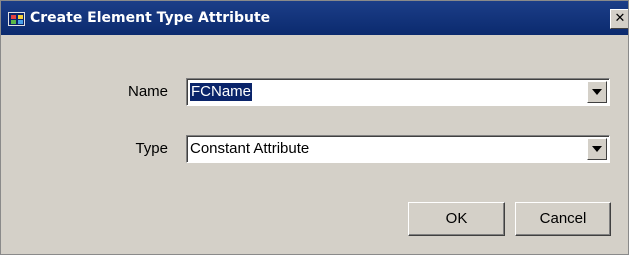 Image resolution: width=629 pixels, height=255 pixels. What do you see at coordinates (250, 148) in the screenshot?
I see `type-selected-value: Constant Attribute` at bounding box center [250, 148].